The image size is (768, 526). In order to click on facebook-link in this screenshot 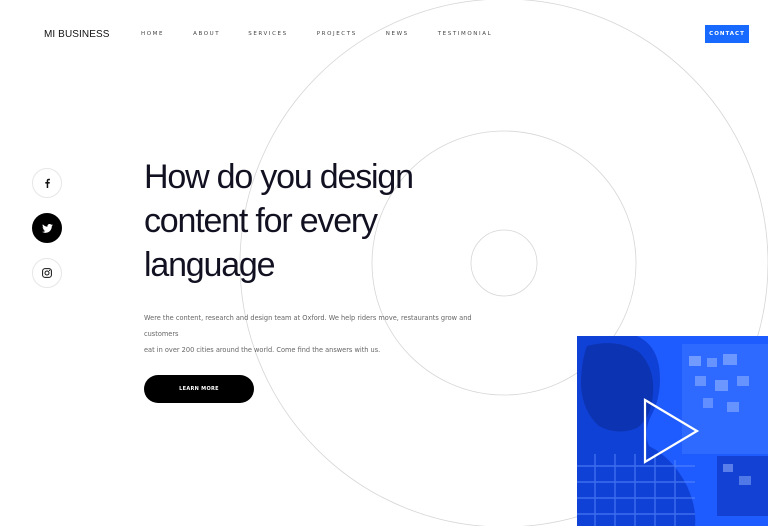, I will do `click(47, 183)`.